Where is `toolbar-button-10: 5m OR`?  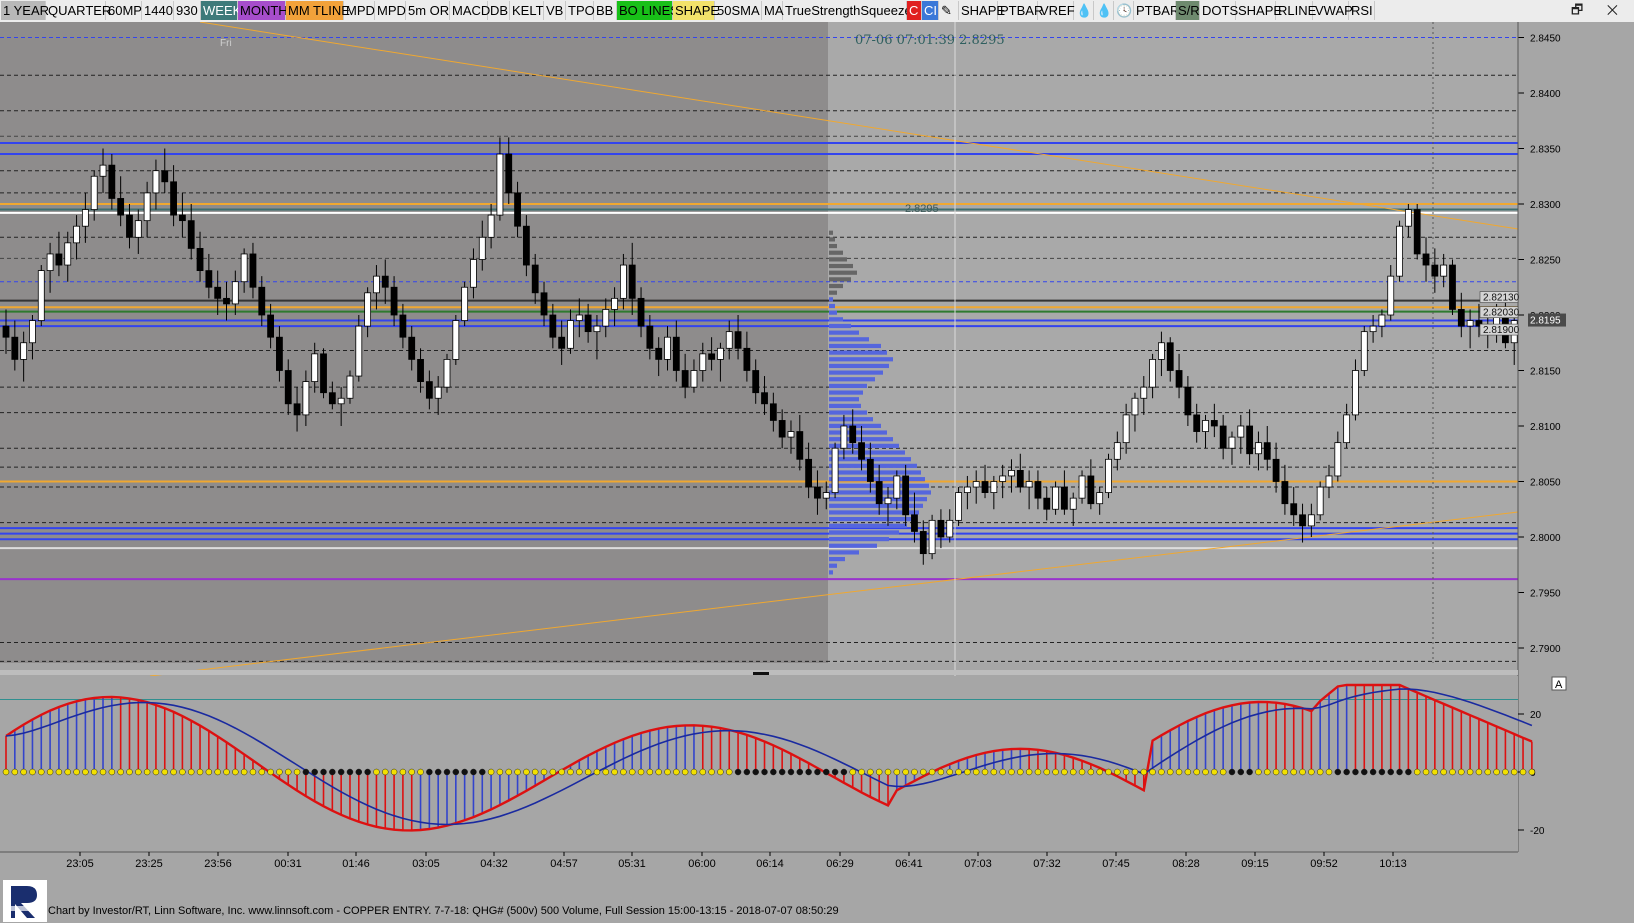
toolbar-button-10: 5m OR is located at coordinates (428, 10).